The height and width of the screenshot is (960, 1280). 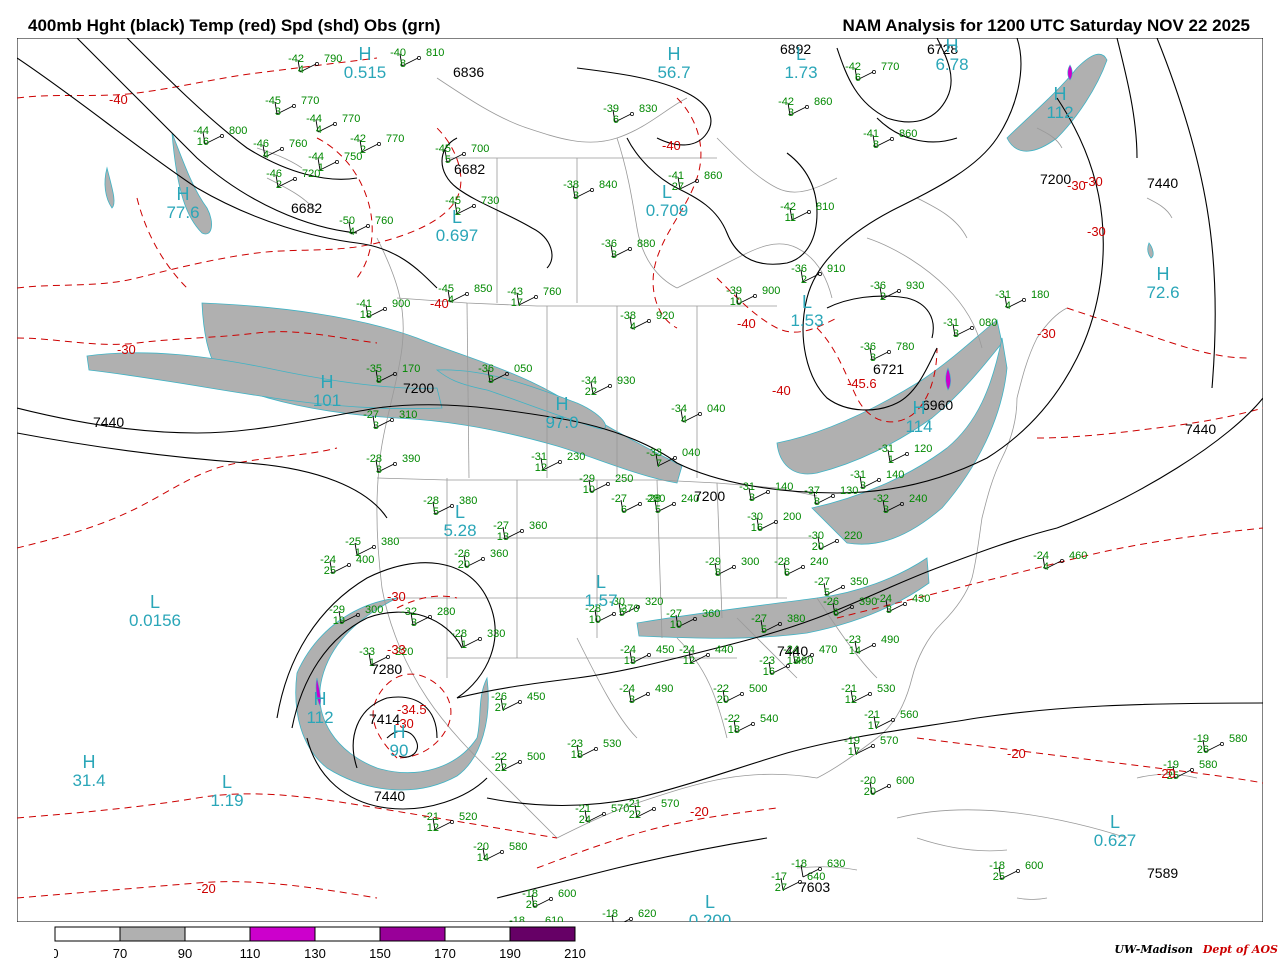 What do you see at coordinates (784, 487) in the screenshot?
I see `obs-height: 140` at bounding box center [784, 487].